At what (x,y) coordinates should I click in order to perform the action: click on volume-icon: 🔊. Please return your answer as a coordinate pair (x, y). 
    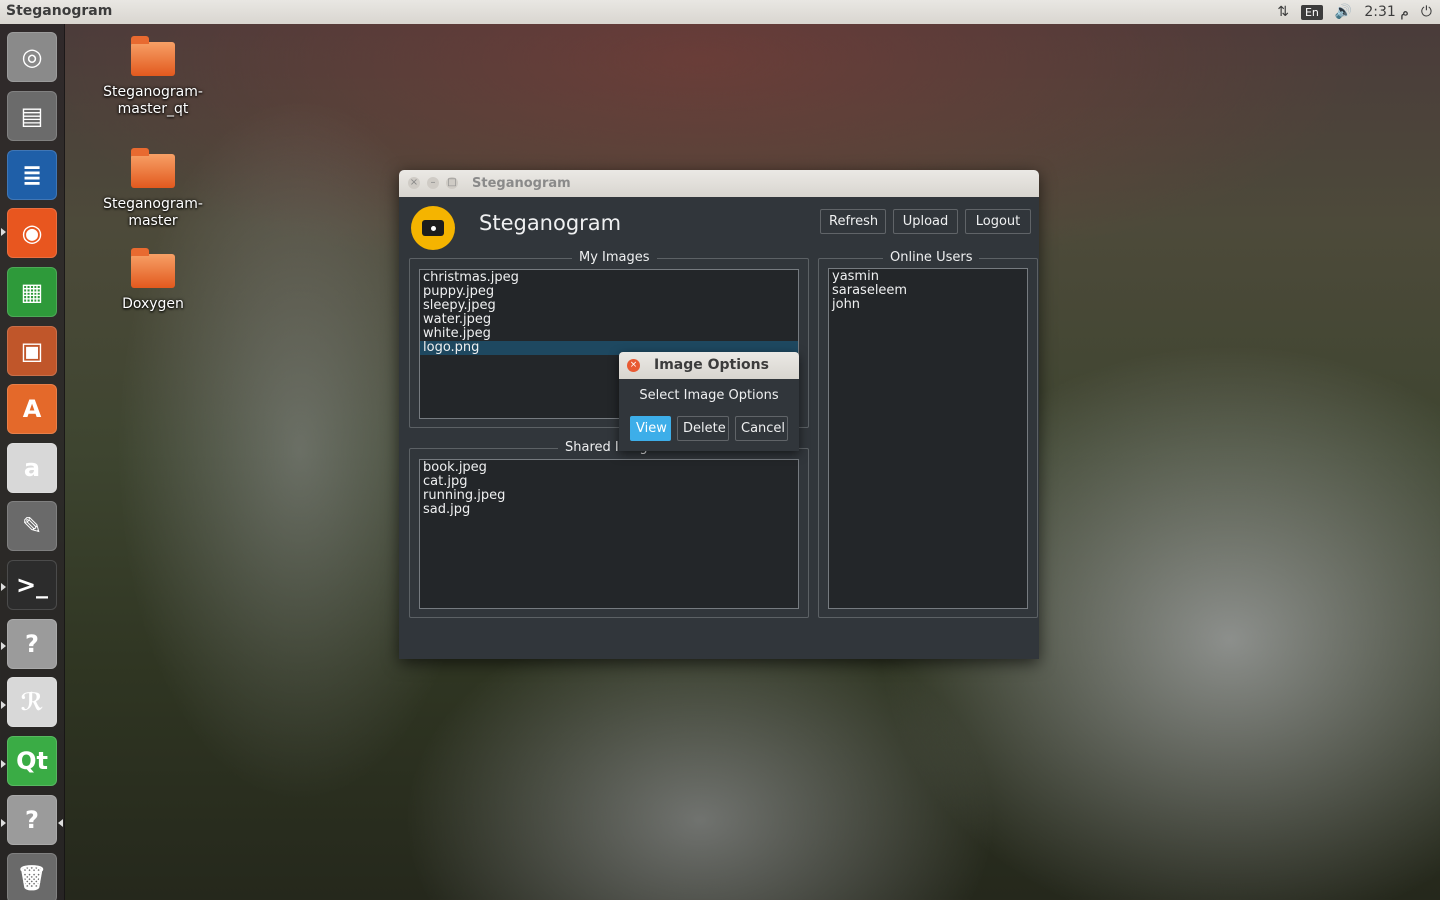
    Looking at the image, I should click on (1343, 12).